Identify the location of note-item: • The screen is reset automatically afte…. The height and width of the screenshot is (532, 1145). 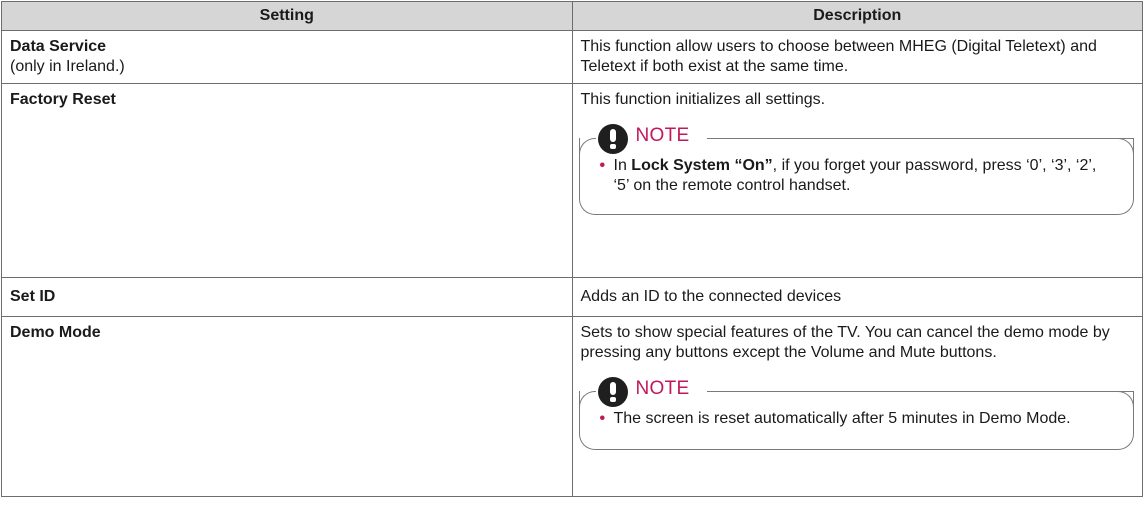
(852, 419).